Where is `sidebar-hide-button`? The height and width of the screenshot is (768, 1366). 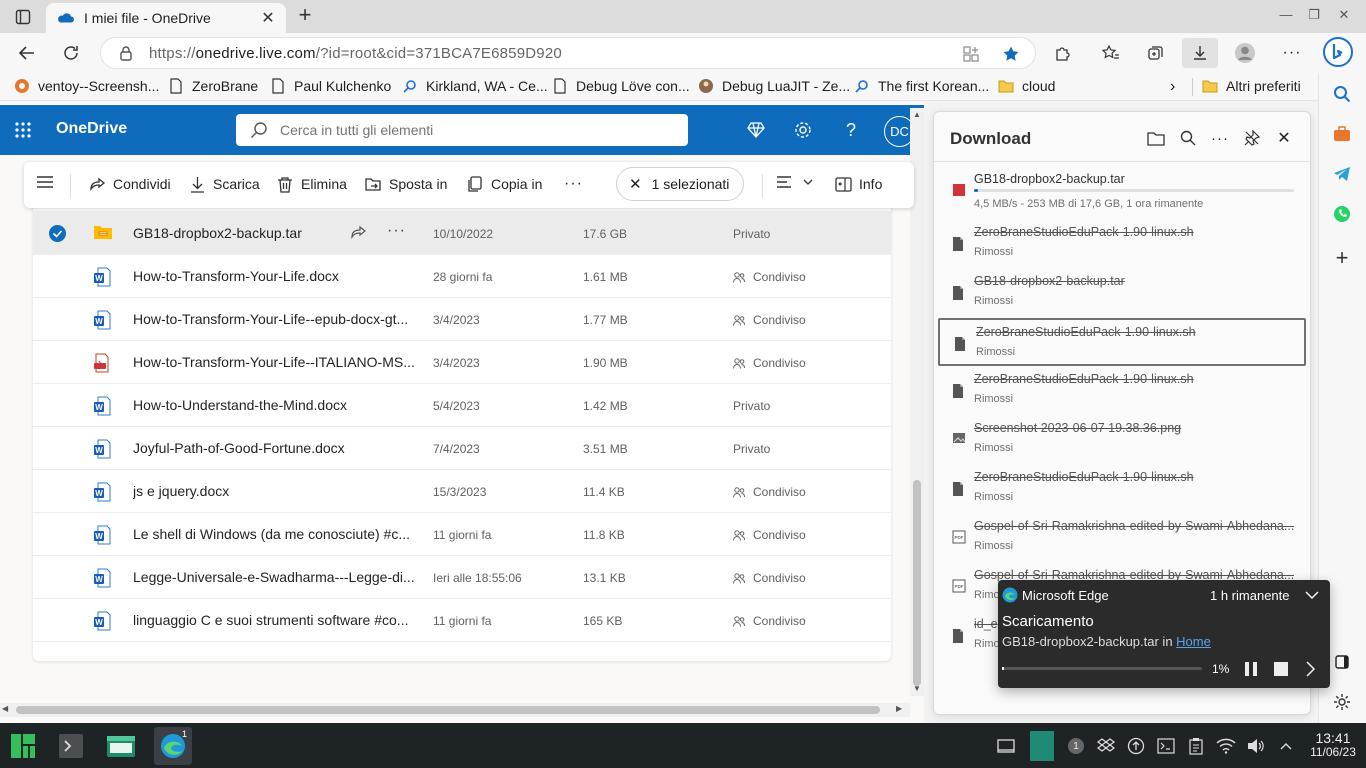
sidebar-hide-button is located at coordinates (1342, 662).